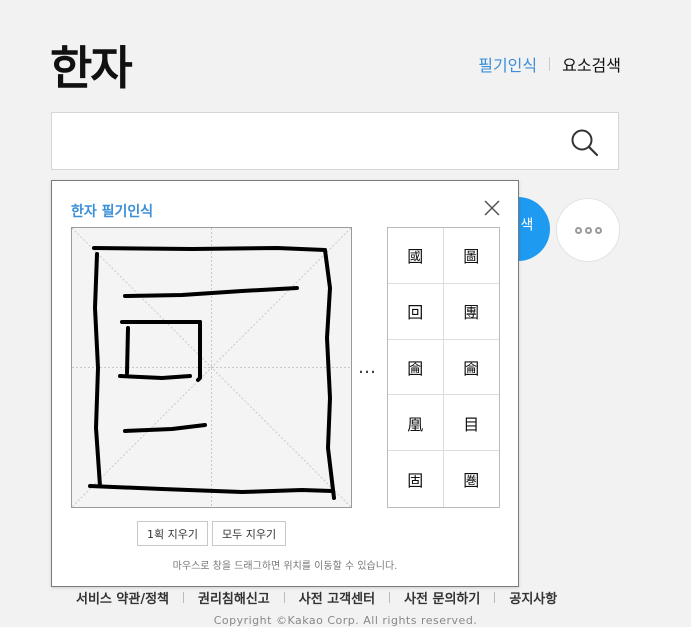 This screenshot has height=627, width=691. What do you see at coordinates (91, 68) in the screenshot?
I see `page-title: 한자` at bounding box center [91, 68].